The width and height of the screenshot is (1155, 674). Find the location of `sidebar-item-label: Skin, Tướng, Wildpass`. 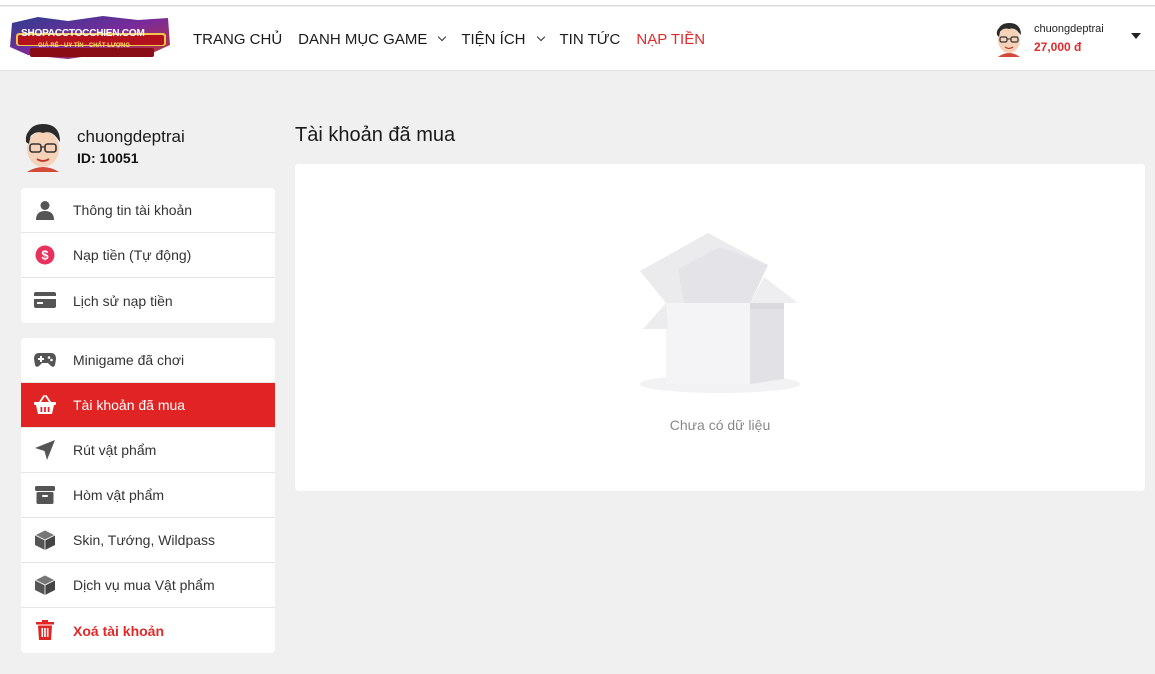

sidebar-item-label: Skin, Tướng, Wildpass is located at coordinates (144, 540).